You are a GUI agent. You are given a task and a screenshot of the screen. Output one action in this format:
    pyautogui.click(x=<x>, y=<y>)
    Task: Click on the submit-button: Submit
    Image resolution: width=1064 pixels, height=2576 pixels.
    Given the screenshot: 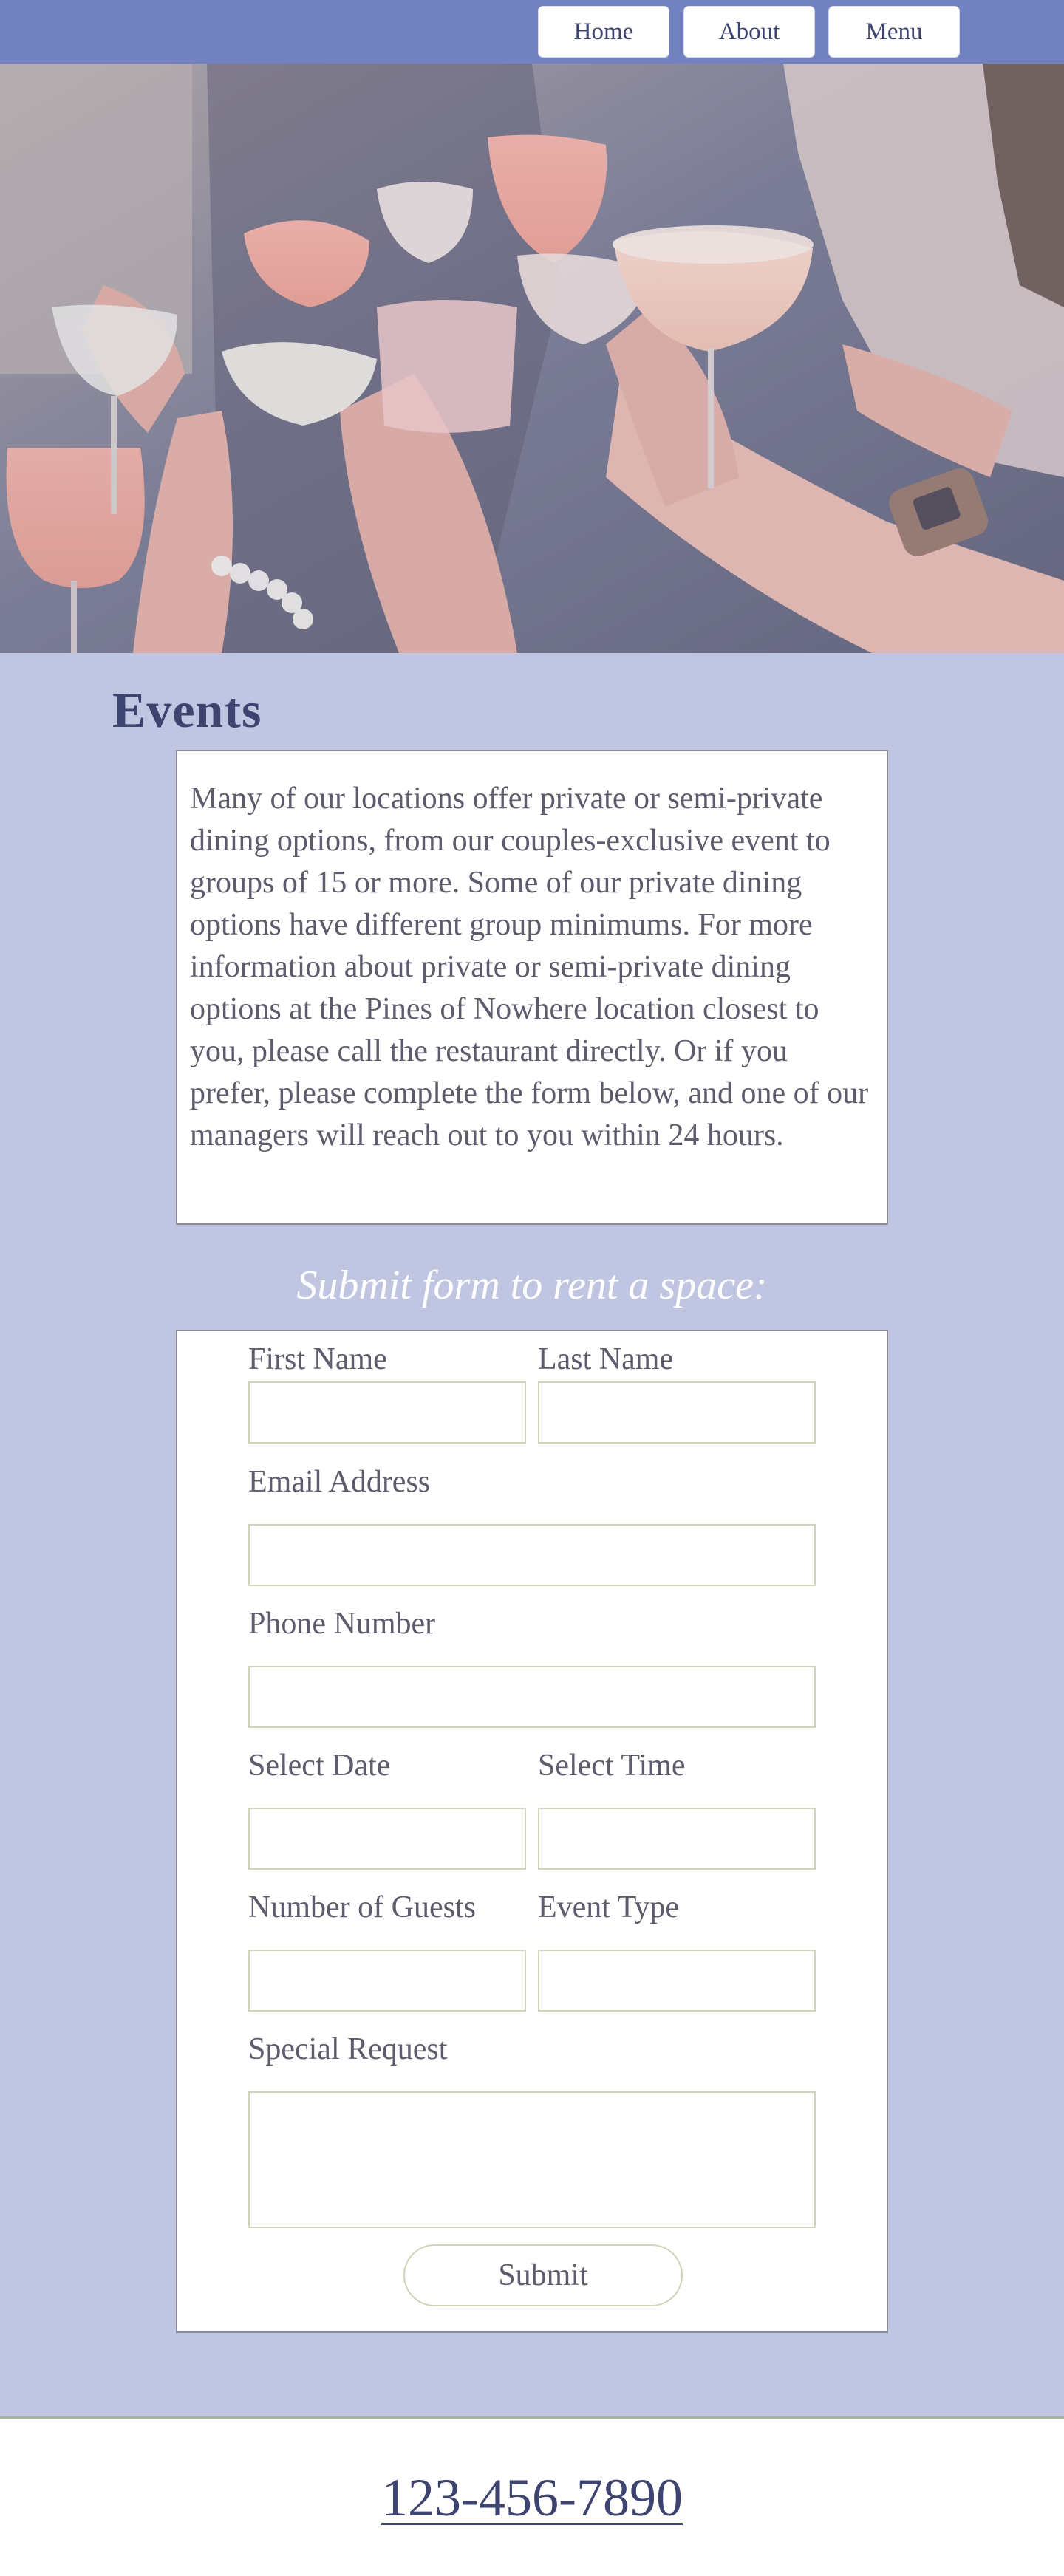 What is the action you would take?
    pyautogui.click(x=543, y=2275)
    